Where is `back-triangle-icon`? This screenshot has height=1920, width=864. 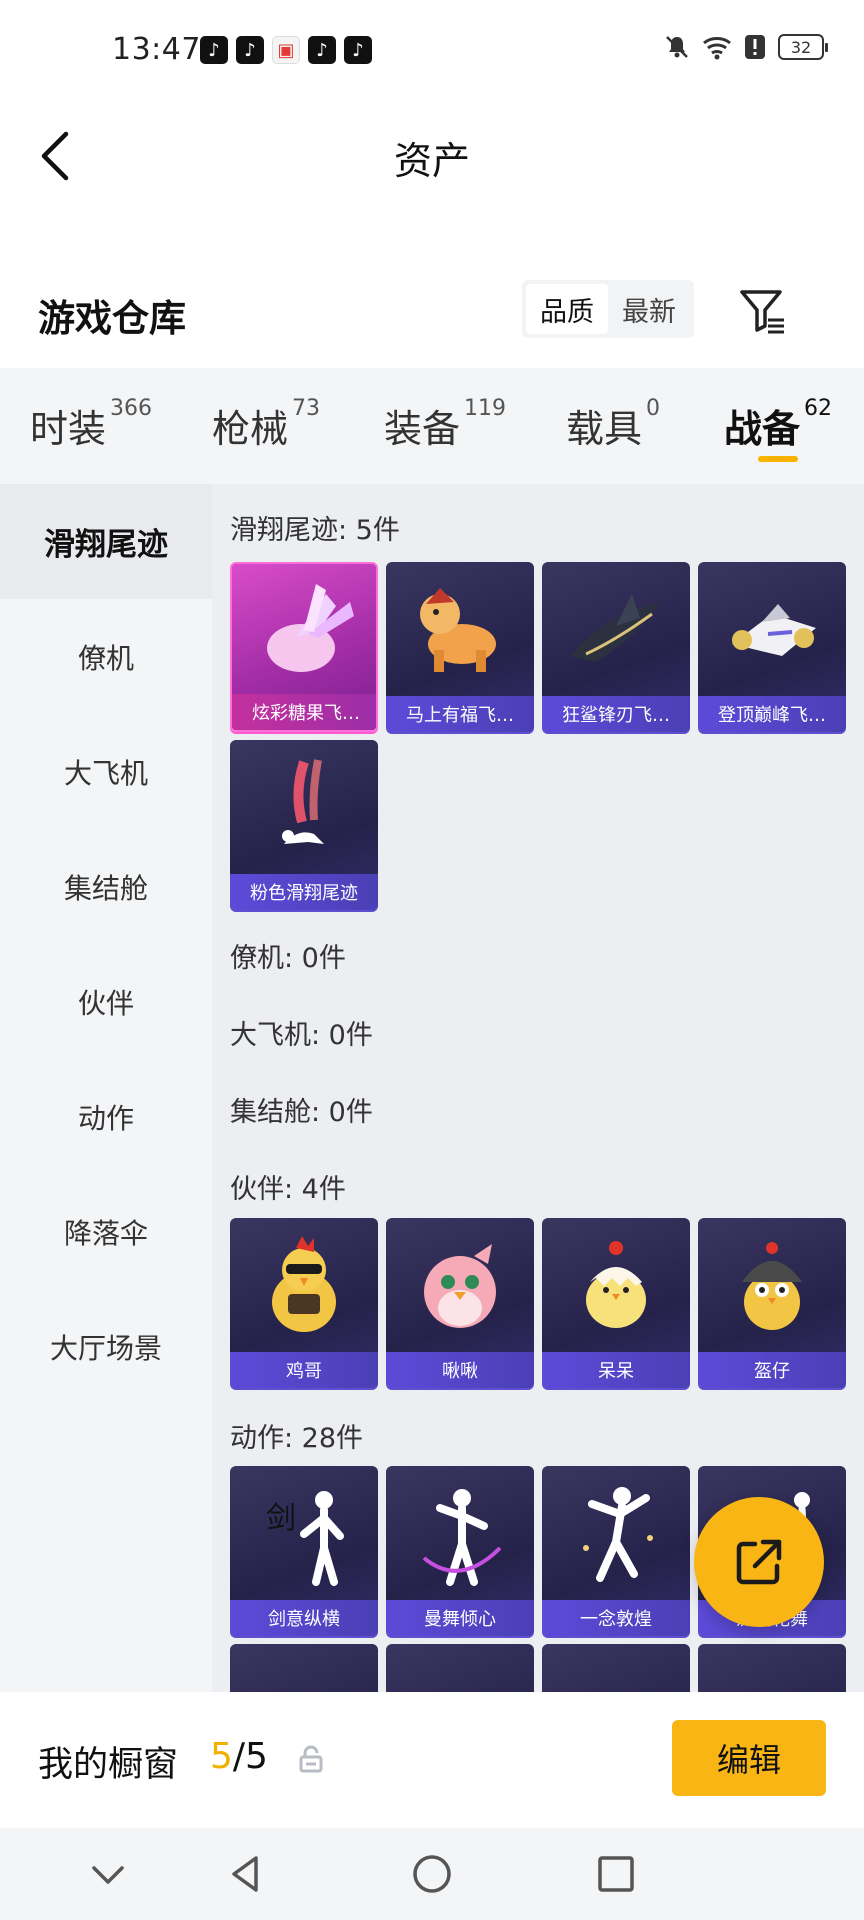 back-triangle-icon is located at coordinates (246, 1874).